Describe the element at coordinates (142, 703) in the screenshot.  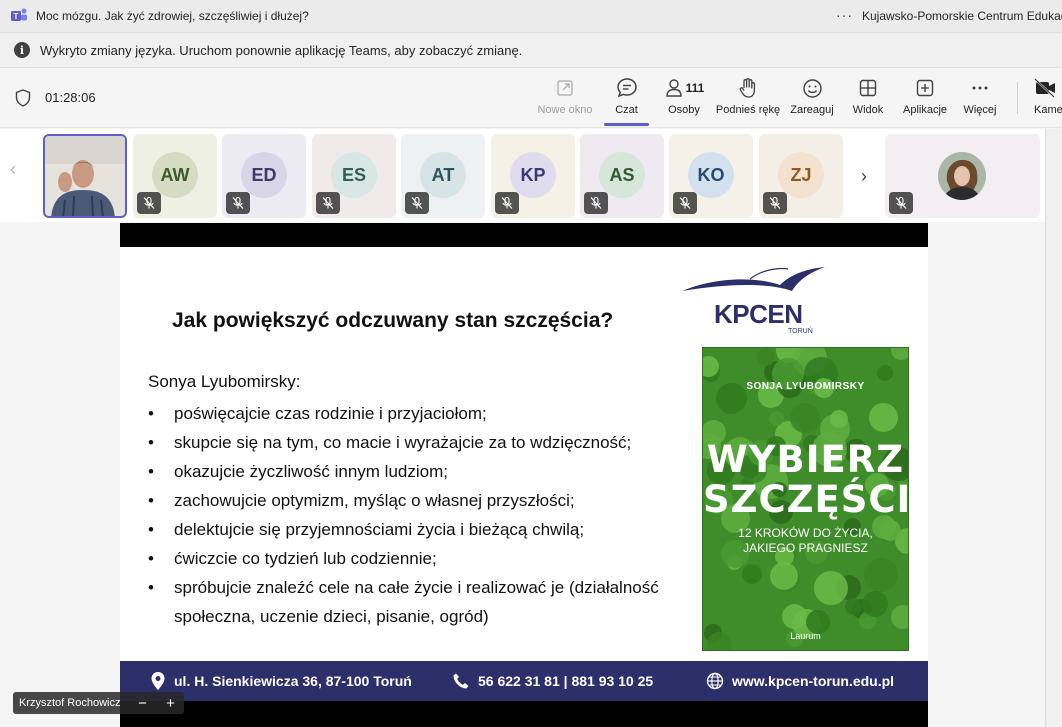
I see `zoom-out-button: −` at that location.